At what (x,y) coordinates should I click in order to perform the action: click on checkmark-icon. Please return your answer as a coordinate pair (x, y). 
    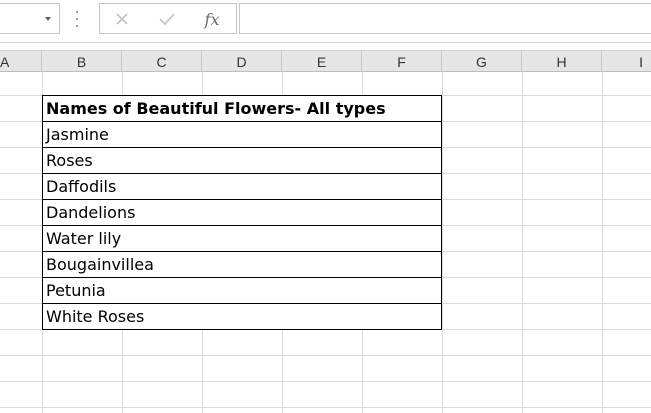
    Looking at the image, I should click on (167, 19).